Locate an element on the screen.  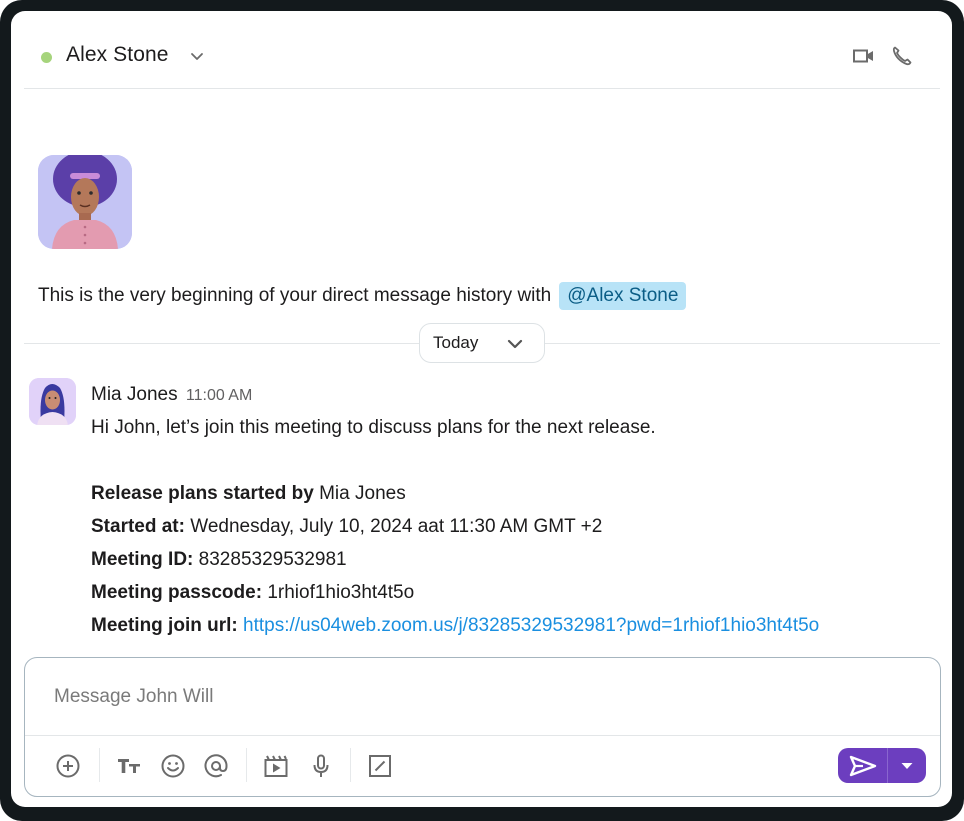
message-timestamp: 11:00 AM is located at coordinates (219, 395).